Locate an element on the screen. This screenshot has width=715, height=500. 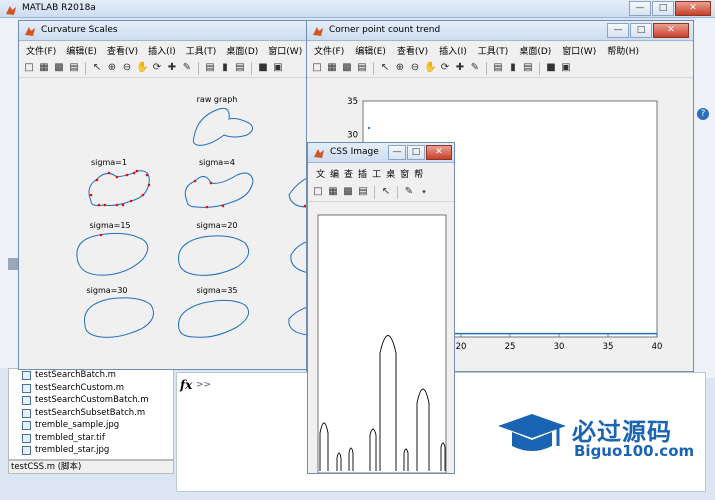
data-point is located at coordinates (369, 128).